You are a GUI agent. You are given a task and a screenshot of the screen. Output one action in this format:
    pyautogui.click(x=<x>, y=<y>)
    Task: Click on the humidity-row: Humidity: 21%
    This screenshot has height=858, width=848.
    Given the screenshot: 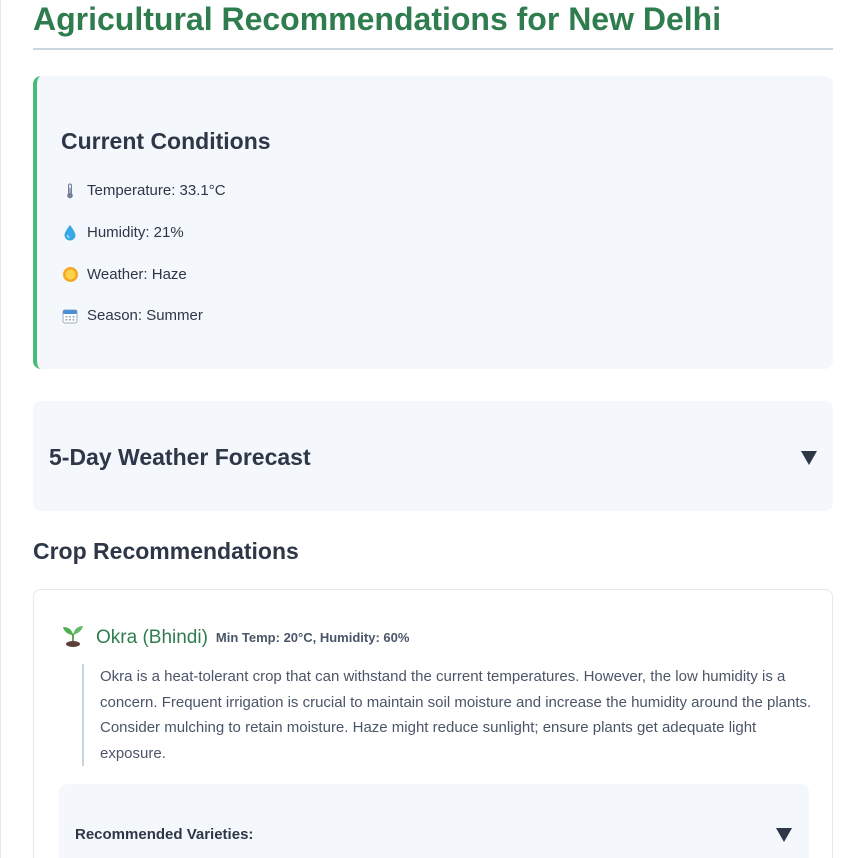 What is the action you would take?
    pyautogui.click(x=122, y=232)
    